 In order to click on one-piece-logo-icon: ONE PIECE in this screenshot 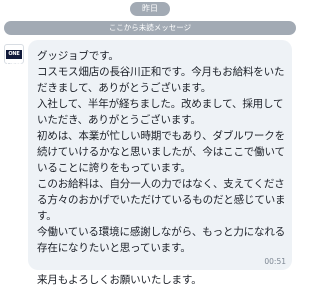, I will do `click(14, 57)`.